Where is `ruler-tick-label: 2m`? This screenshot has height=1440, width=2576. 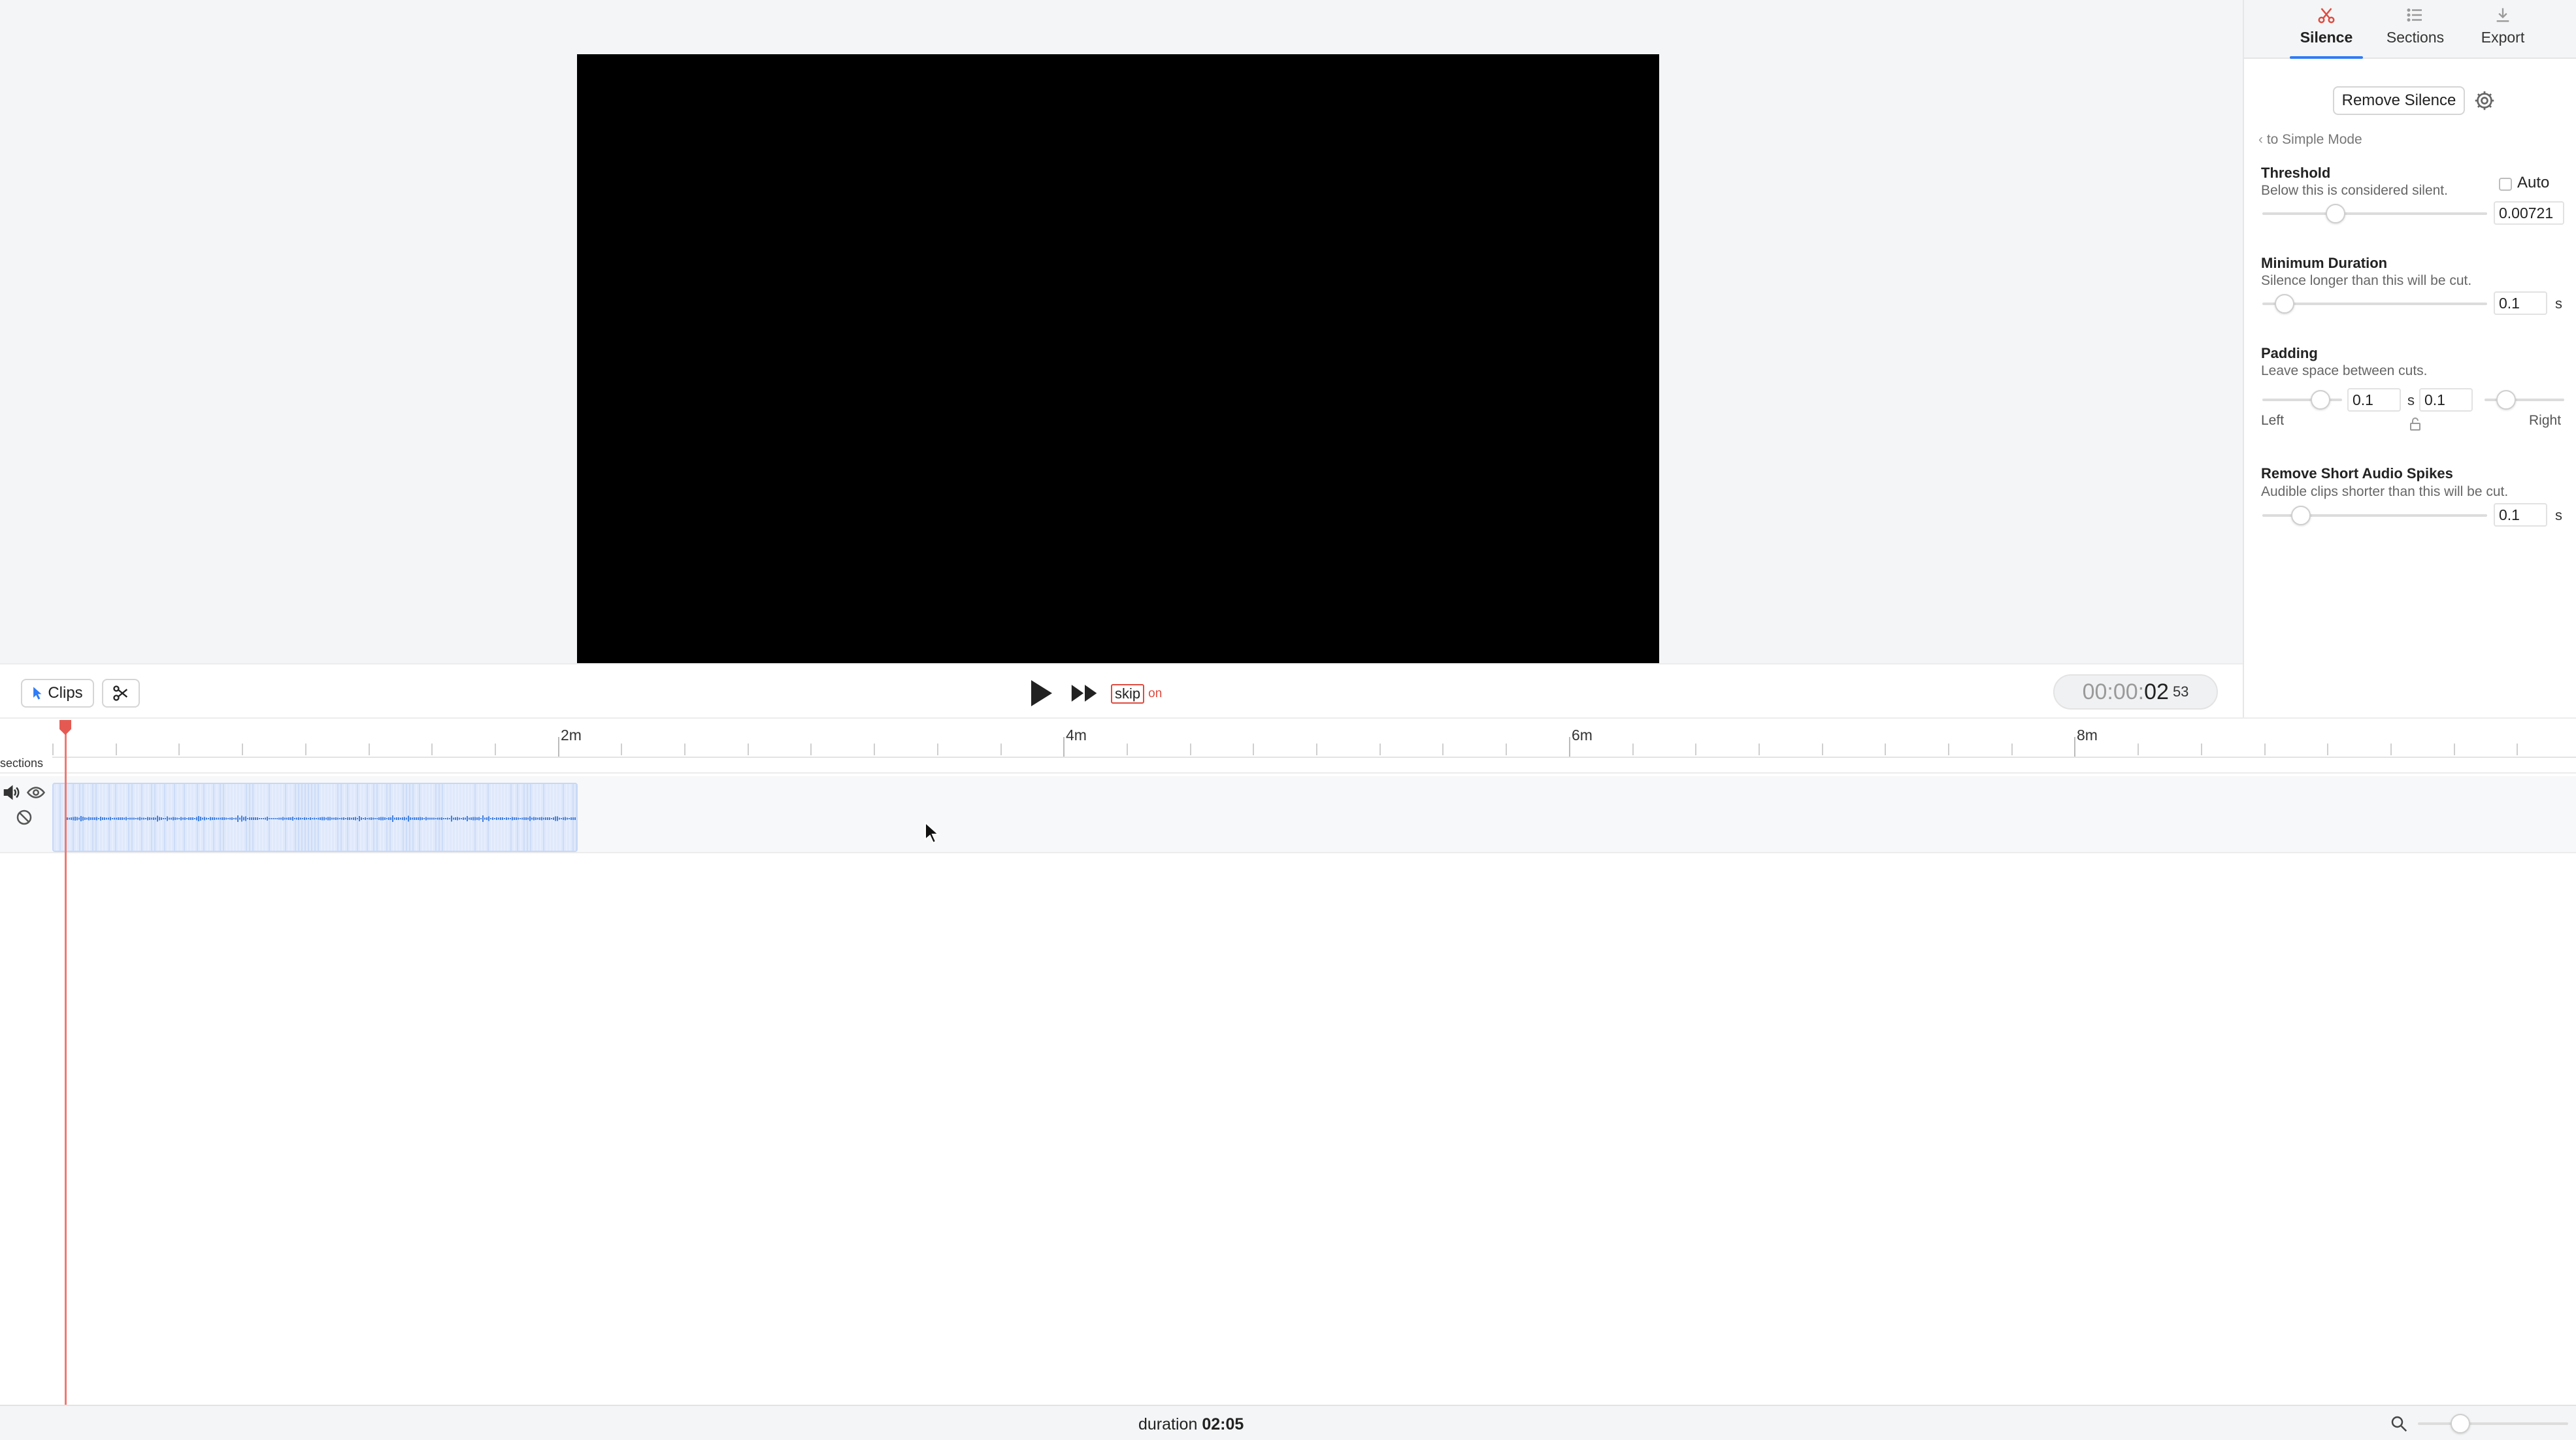
ruler-tick-label: 2m is located at coordinates (571, 735).